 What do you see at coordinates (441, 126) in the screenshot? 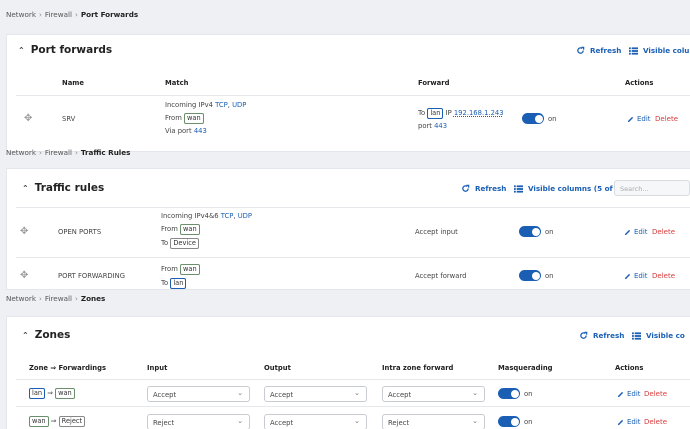
I see `port-value: 443` at bounding box center [441, 126].